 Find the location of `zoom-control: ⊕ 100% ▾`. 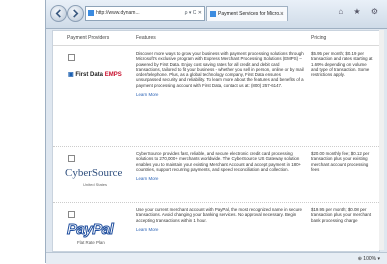

zoom-control: ⊕ 100% ▾ is located at coordinates (369, 259).